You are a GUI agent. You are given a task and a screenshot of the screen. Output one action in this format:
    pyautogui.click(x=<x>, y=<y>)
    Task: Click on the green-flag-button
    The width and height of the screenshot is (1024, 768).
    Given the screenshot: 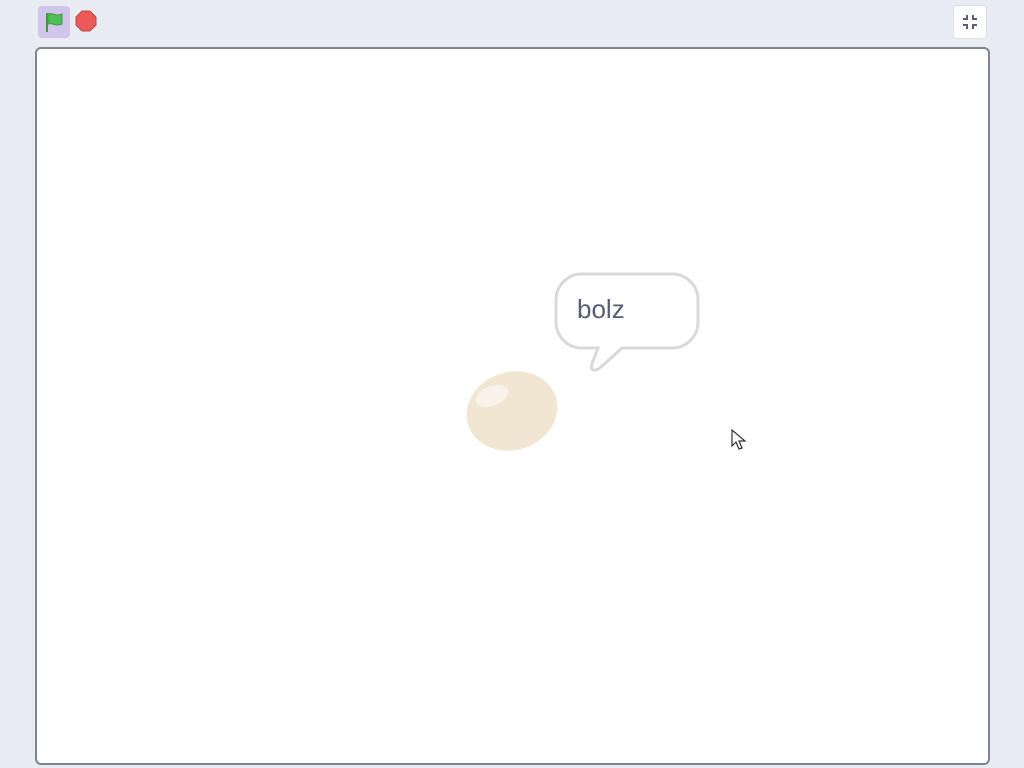 What is the action you would take?
    pyautogui.click(x=54, y=22)
    